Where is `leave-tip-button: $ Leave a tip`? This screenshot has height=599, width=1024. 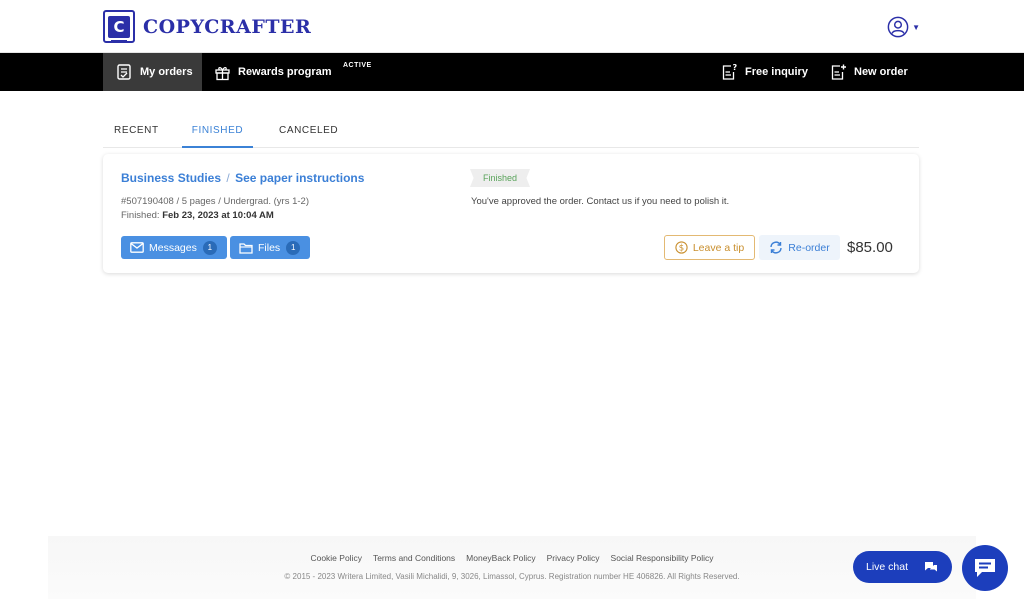
leave-tip-button: $ Leave a tip is located at coordinates (709, 247).